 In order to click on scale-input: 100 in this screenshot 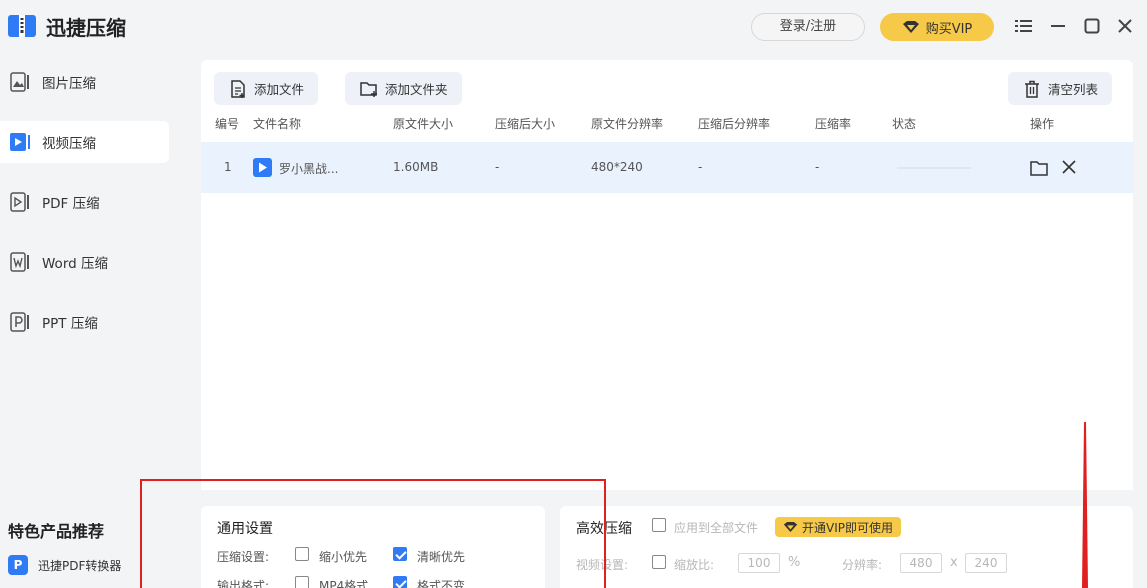, I will do `click(759, 563)`.